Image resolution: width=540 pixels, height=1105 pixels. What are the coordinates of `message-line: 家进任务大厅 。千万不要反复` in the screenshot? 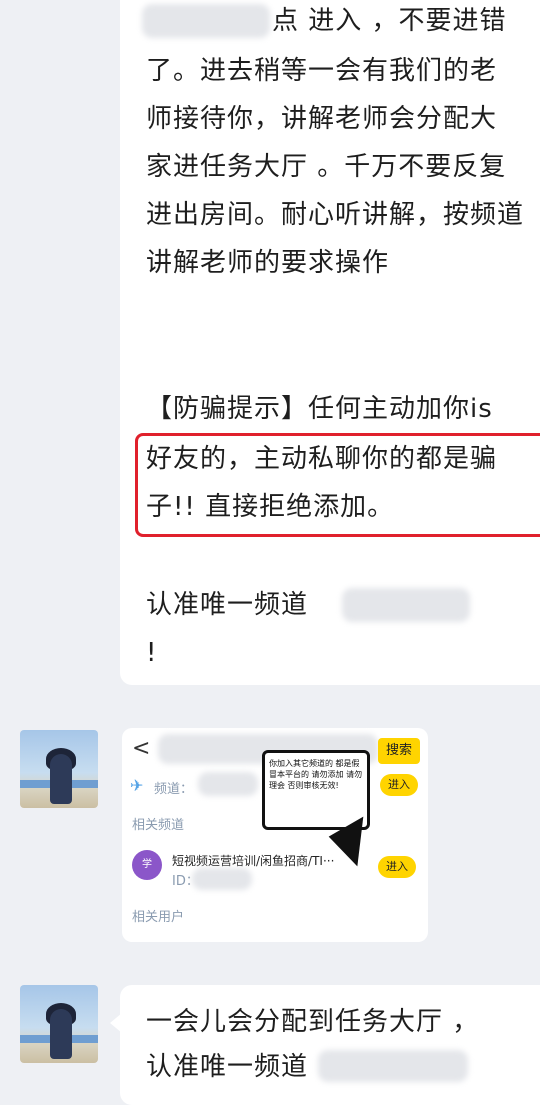 It's located at (326, 167).